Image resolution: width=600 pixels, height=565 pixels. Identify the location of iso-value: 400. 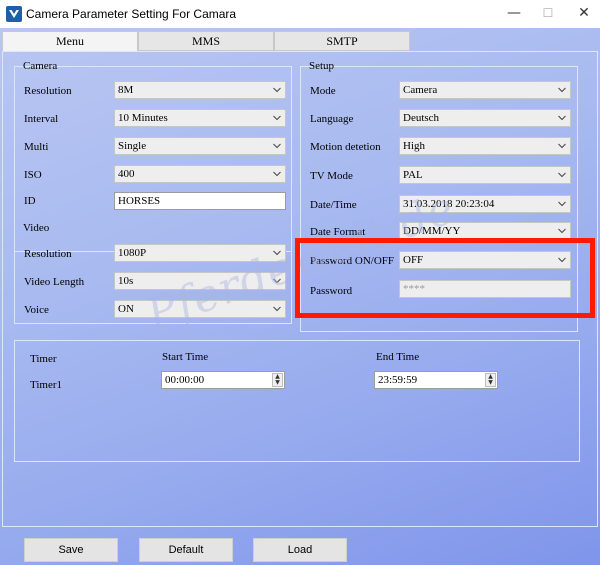
(126, 174).